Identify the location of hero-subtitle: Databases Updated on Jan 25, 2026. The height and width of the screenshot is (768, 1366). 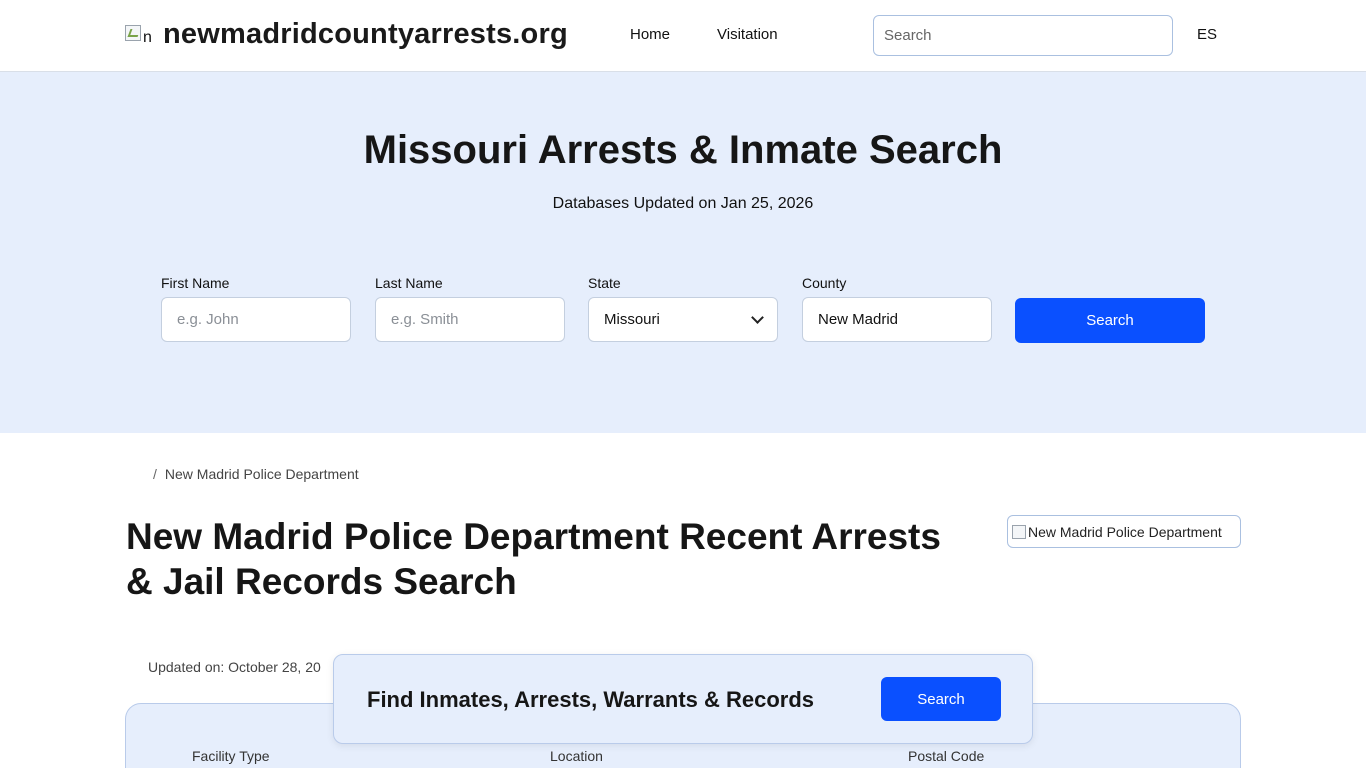
(683, 203).